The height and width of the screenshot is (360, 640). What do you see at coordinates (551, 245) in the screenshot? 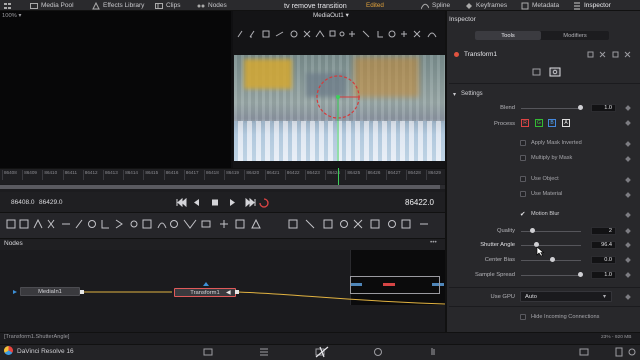
I see `shutter-angle-slider` at bounding box center [551, 245].